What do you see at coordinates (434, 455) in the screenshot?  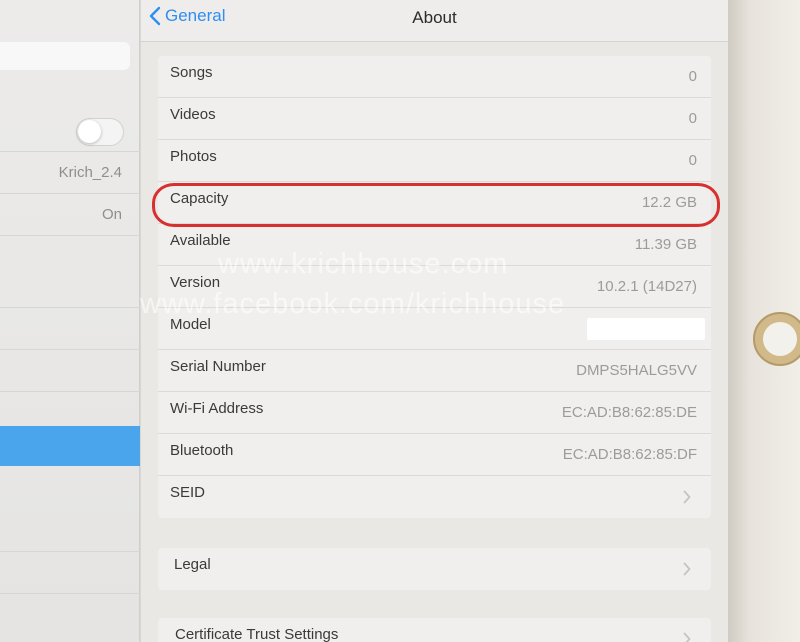 I see `about-row-bluetooth: Bluetooth EC:AD:B8:62:85:DF` at bounding box center [434, 455].